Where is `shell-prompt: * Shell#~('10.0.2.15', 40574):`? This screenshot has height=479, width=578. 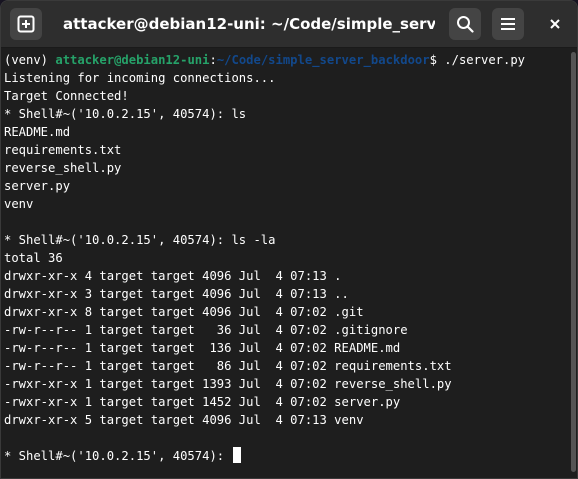 shell-prompt: * Shell#~('10.0.2.15', 40574): is located at coordinates (118, 456).